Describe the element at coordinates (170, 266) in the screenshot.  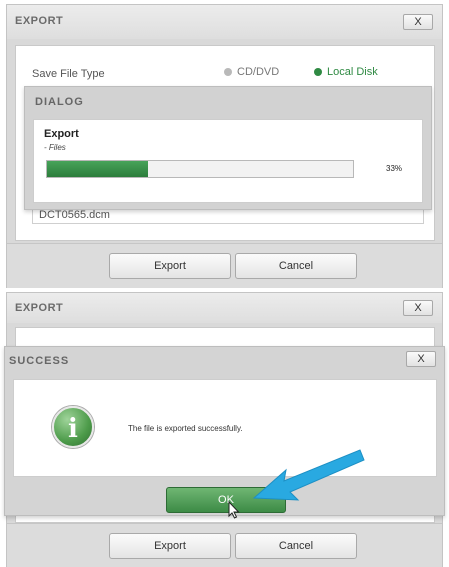
I see `export-button-top: Export` at that location.